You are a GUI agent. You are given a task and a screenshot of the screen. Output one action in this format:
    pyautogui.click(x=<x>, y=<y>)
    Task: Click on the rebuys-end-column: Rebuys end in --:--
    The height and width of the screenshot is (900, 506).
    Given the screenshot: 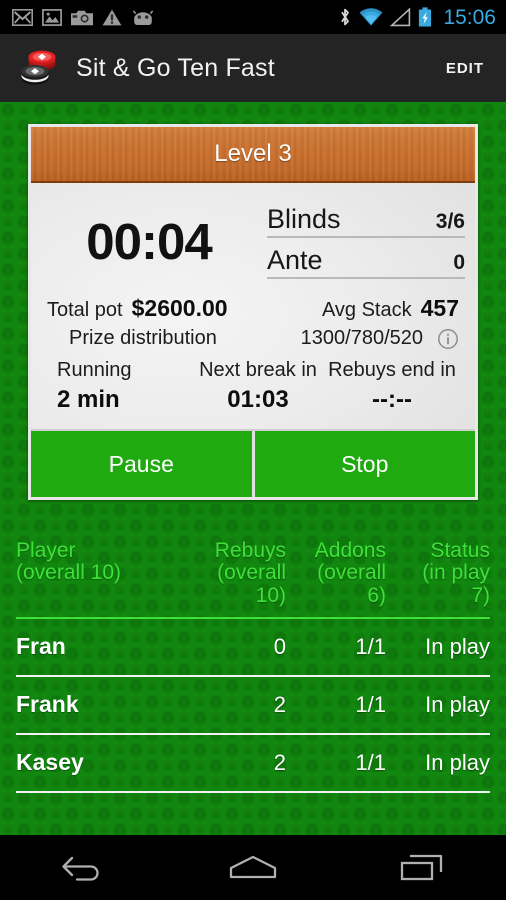 What is the action you would take?
    pyautogui.click(x=392, y=386)
    